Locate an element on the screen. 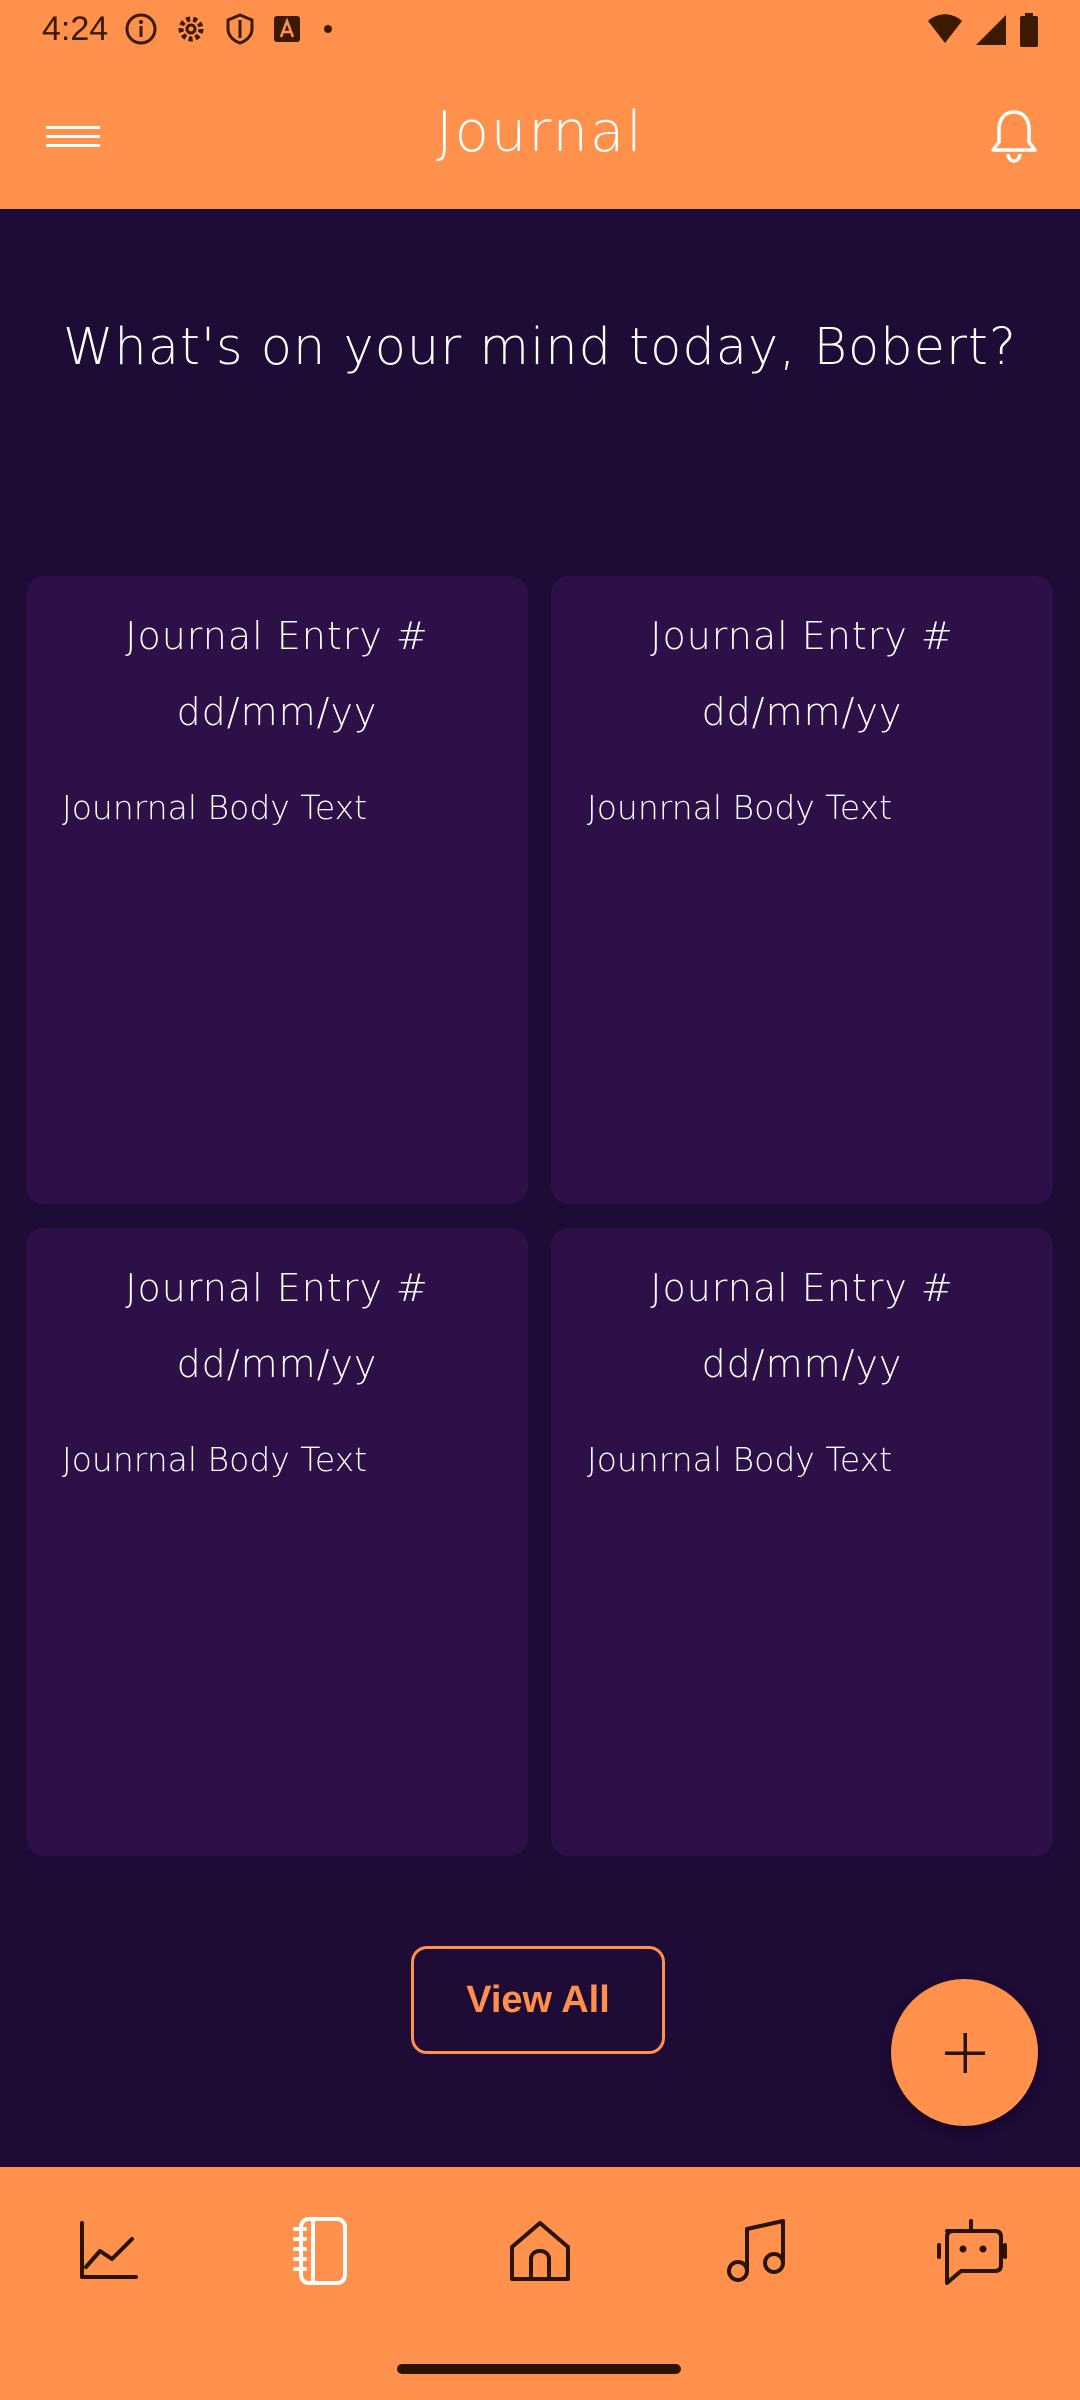 This screenshot has height=2400, width=1080. chat-bot-icon is located at coordinates (972, 2252).